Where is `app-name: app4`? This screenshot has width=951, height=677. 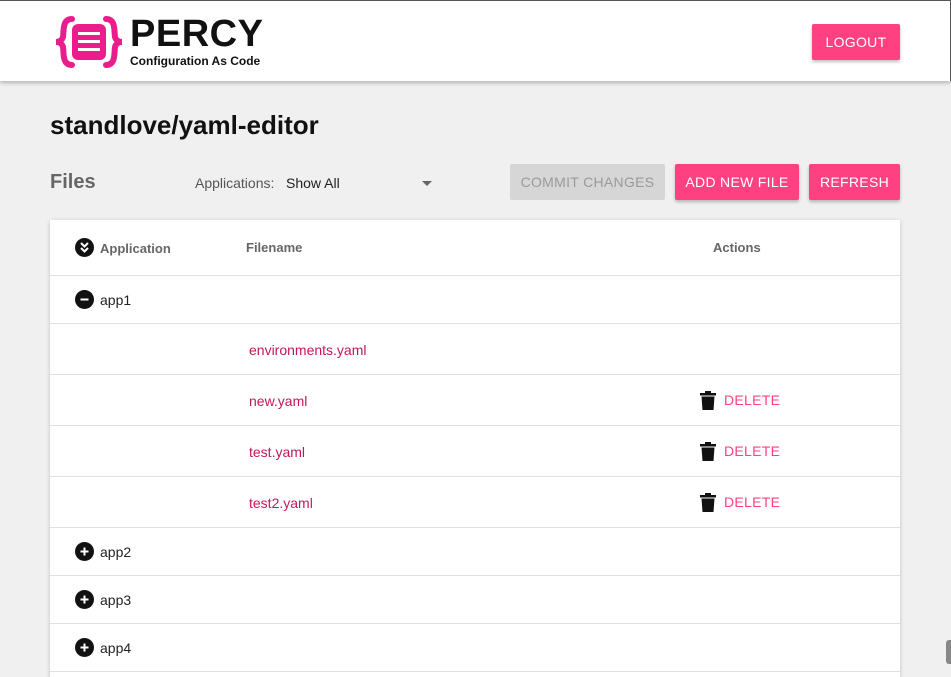 app-name: app4 is located at coordinates (116, 648).